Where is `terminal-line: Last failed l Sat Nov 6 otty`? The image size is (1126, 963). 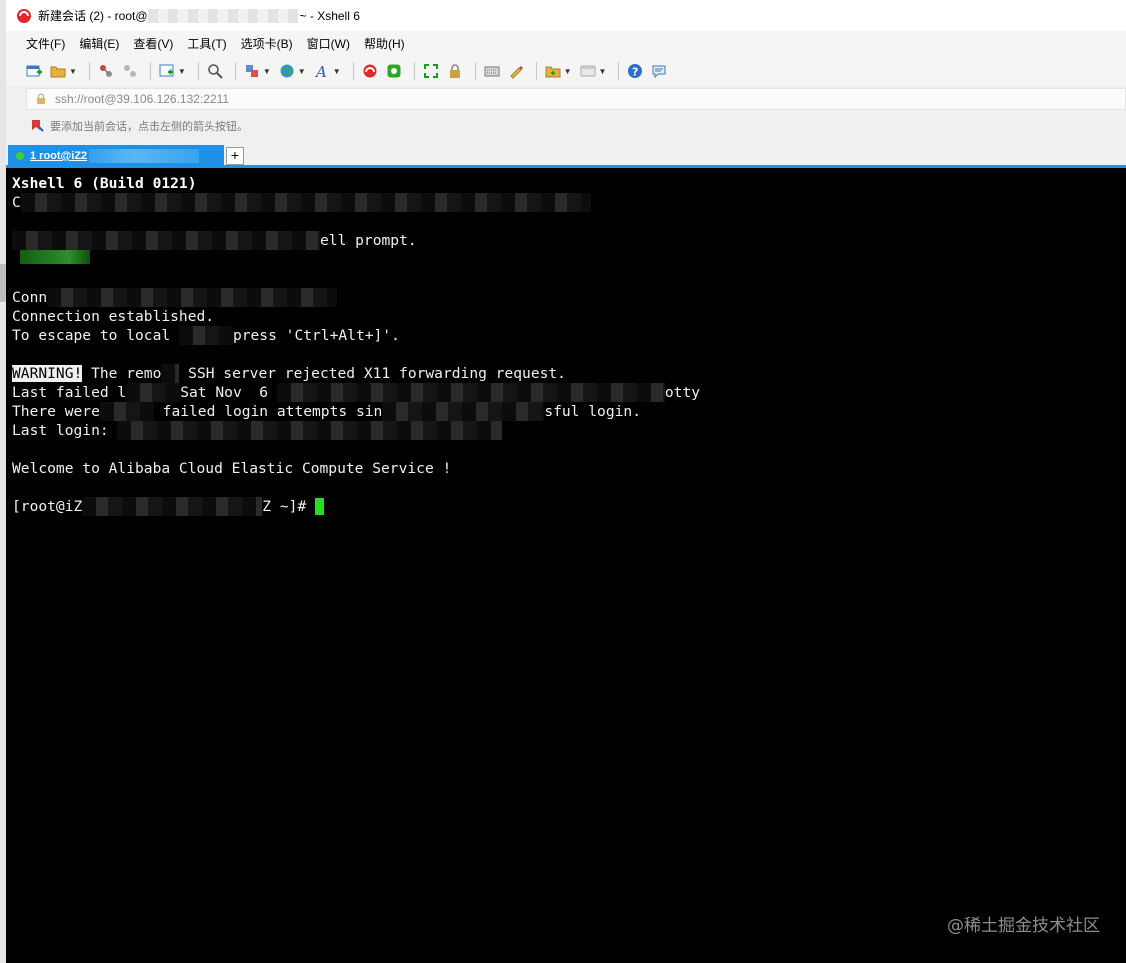 terminal-line: Last failed l Sat Nov 6 otty is located at coordinates (569, 392).